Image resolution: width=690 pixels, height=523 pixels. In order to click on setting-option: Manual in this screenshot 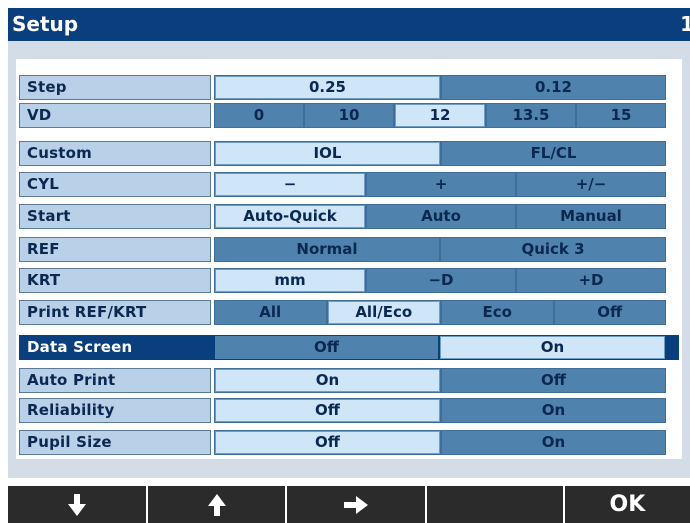, I will do `click(591, 216)`.